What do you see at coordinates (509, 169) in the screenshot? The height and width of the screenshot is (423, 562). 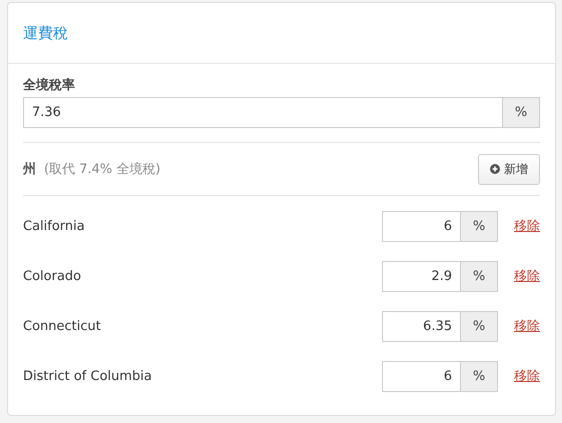 I see `add-button: 新增` at bounding box center [509, 169].